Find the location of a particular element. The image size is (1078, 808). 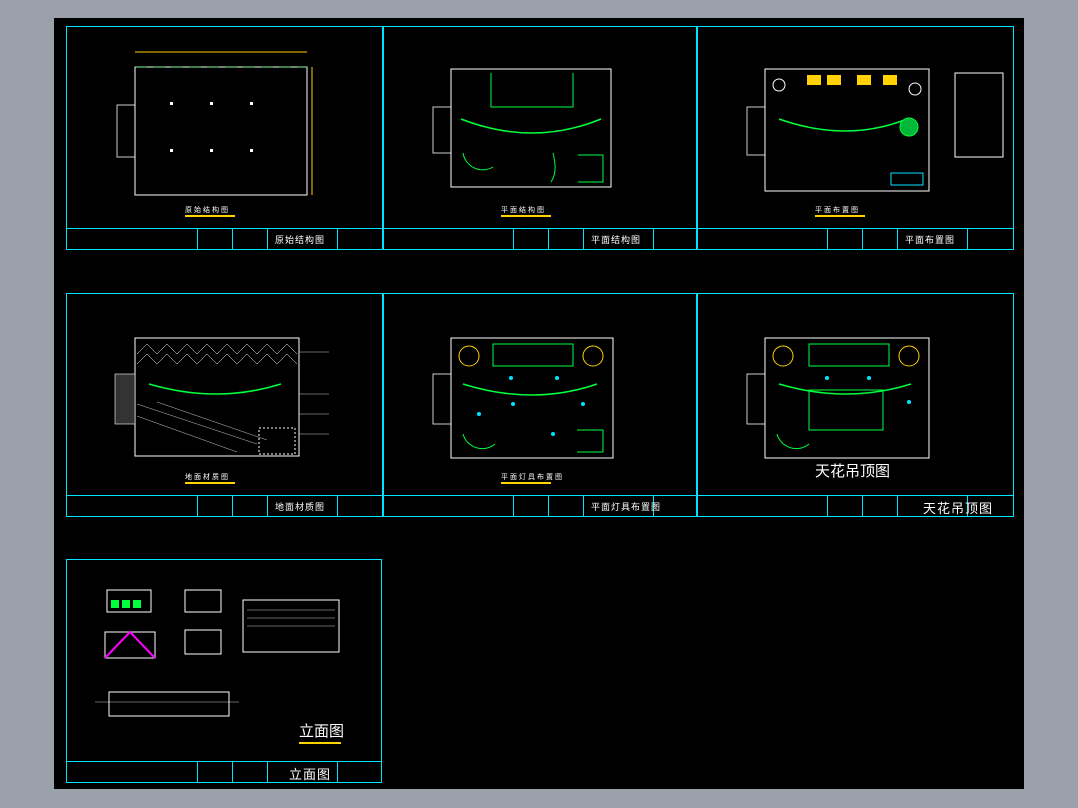

plan-title: 天花吊顶图 is located at coordinates (853, 471).